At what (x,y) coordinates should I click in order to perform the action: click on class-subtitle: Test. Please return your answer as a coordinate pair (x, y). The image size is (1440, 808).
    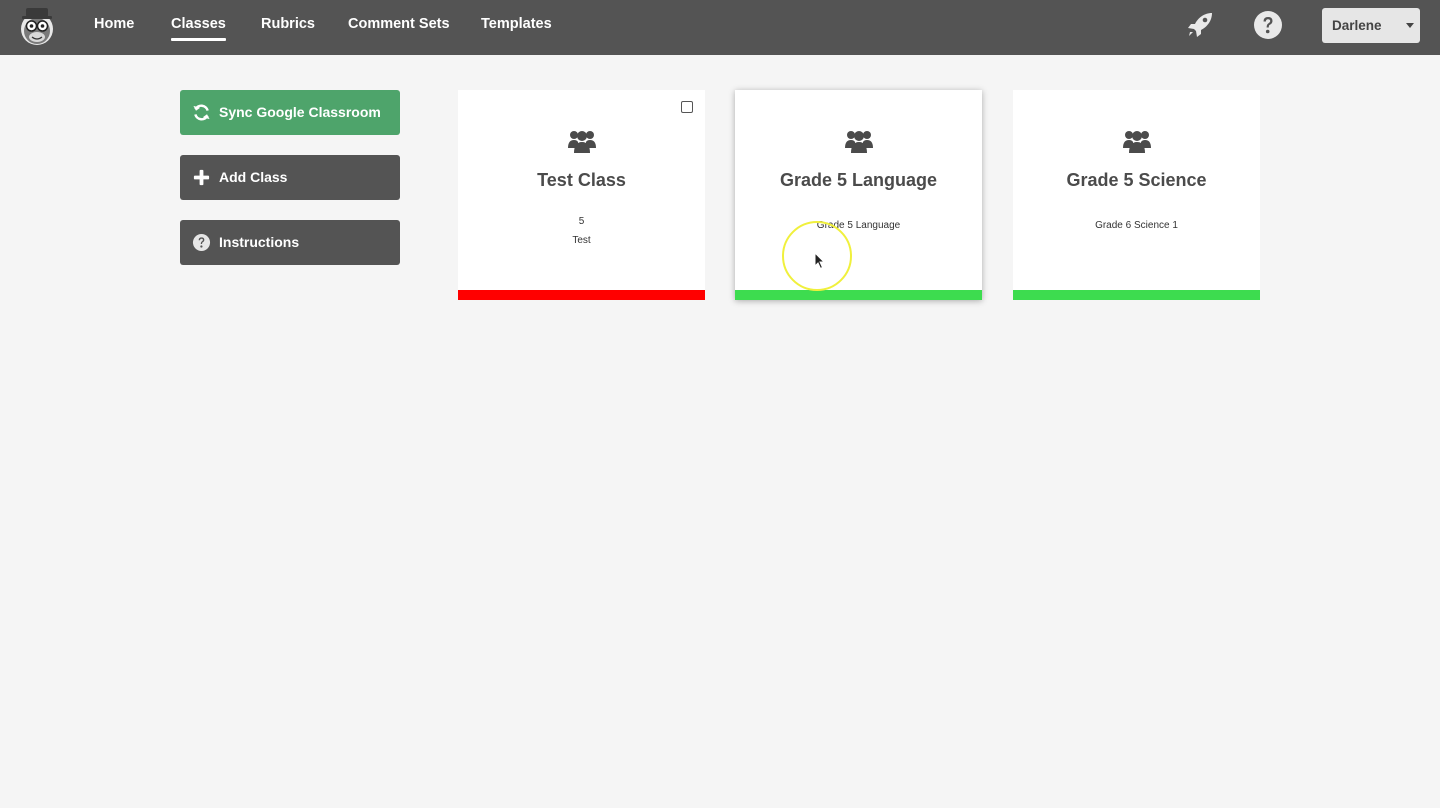
    Looking at the image, I should click on (581, 240).